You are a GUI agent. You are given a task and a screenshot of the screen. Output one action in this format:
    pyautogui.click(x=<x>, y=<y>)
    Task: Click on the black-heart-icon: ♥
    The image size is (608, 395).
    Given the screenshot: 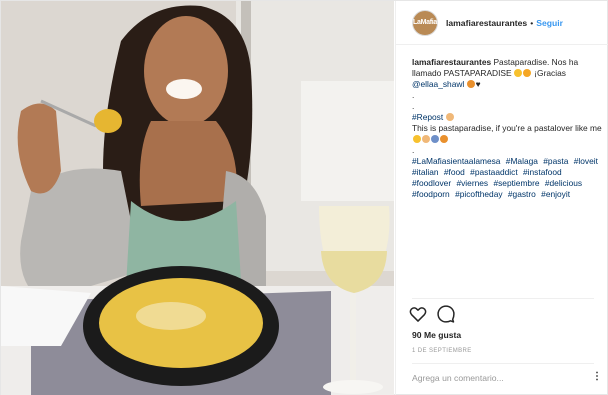 What is the action you would take?
    pyautogui.click(x=478, y=84)
    